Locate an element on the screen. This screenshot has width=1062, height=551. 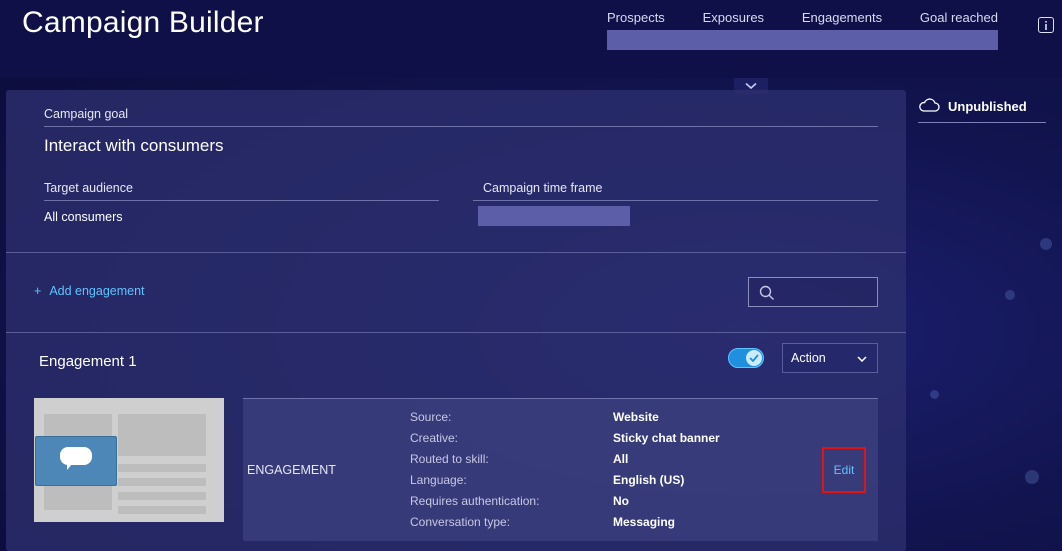
search-input is located at coordinates (828, 292).